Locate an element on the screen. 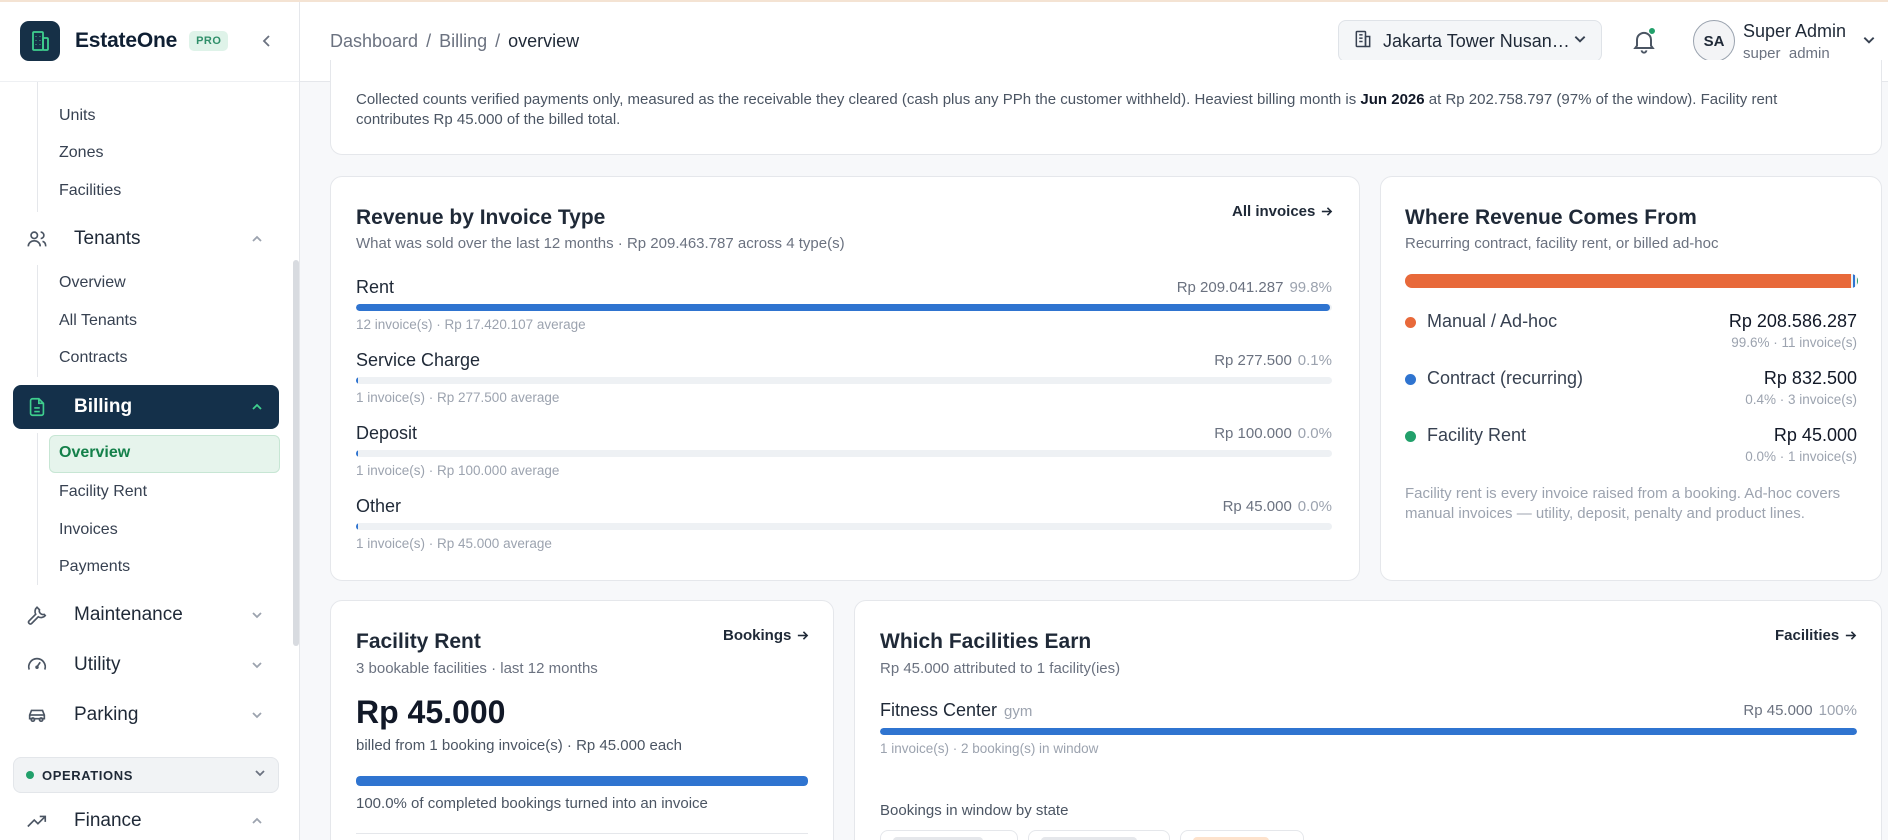  breadcrumb-billing: Billing is located at coordinates (463, 41).